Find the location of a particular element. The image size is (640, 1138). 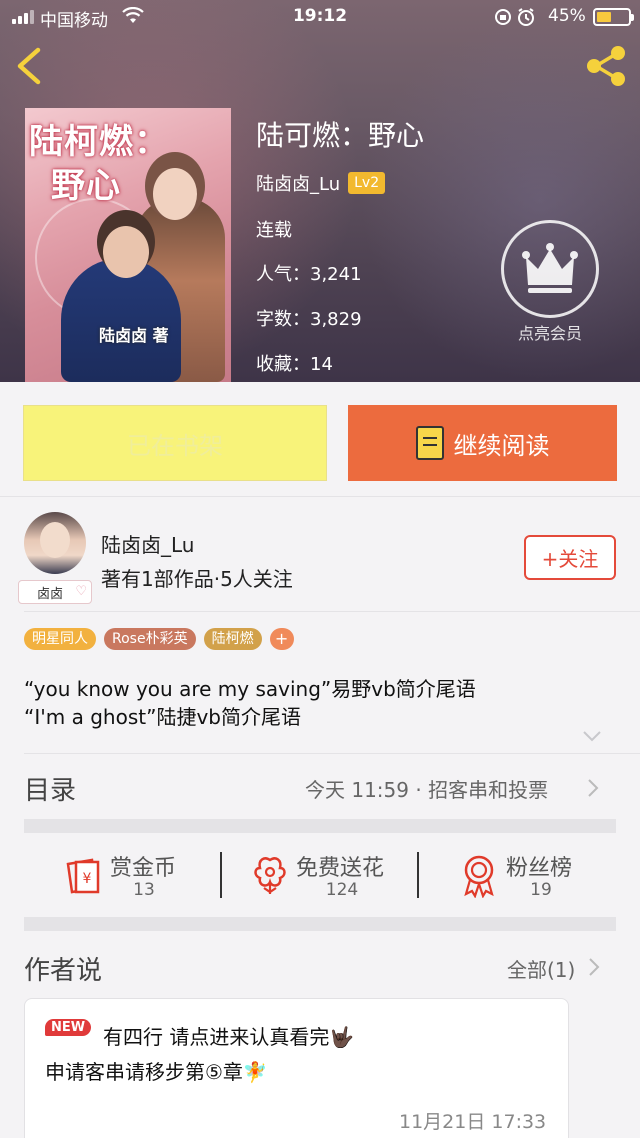

popularity-value: 3,241 is located at coordinates (336, 274).